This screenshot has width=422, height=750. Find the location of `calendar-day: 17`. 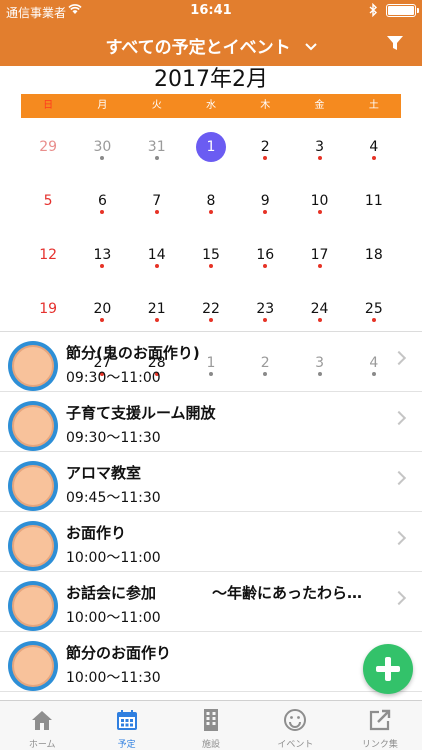

calendar-day: 17 is located at coordinates (319, 253).